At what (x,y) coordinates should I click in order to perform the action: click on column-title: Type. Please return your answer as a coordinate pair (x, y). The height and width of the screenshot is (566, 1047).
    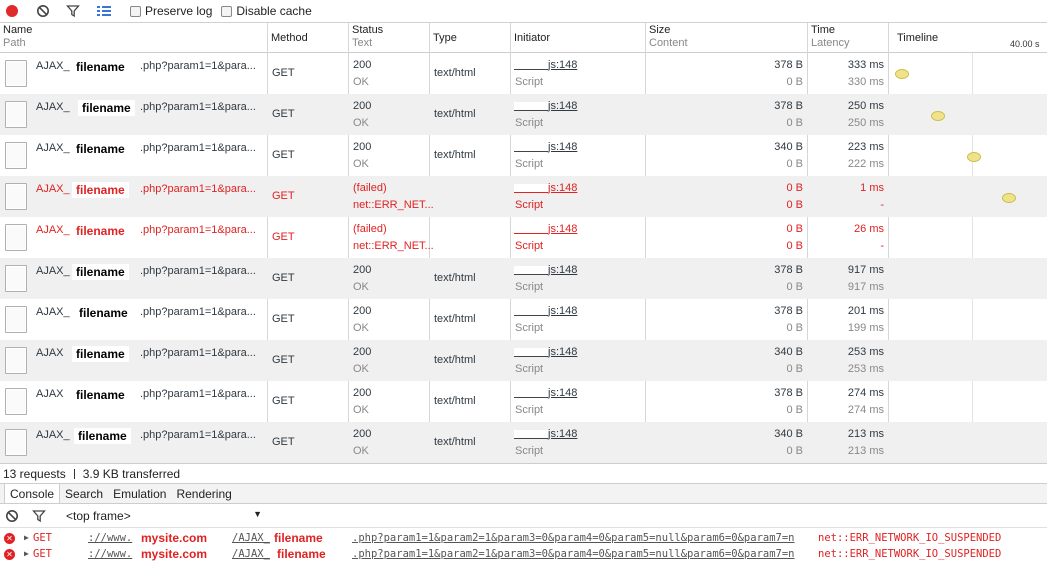
    Looking at the image, I should click on (445, 38).